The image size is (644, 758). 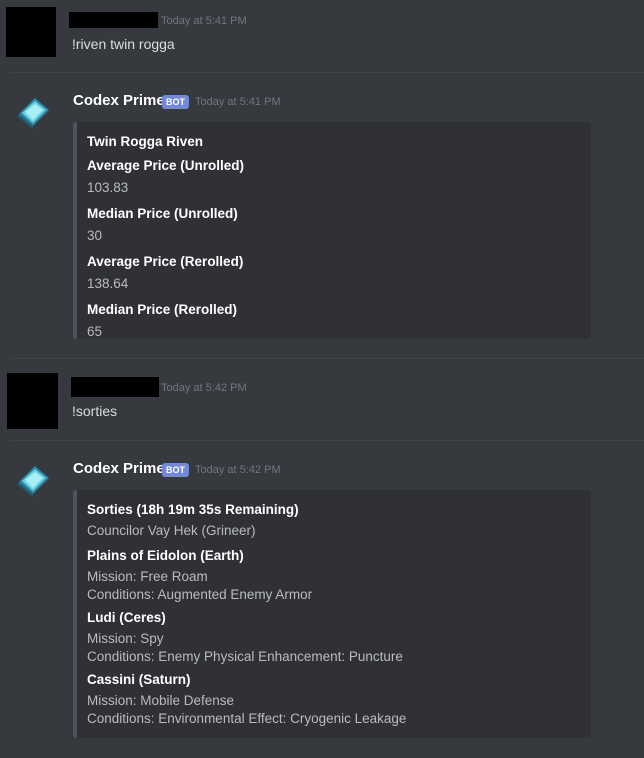 I want to click on message-text: !sorties, so click(x=95, y=411).